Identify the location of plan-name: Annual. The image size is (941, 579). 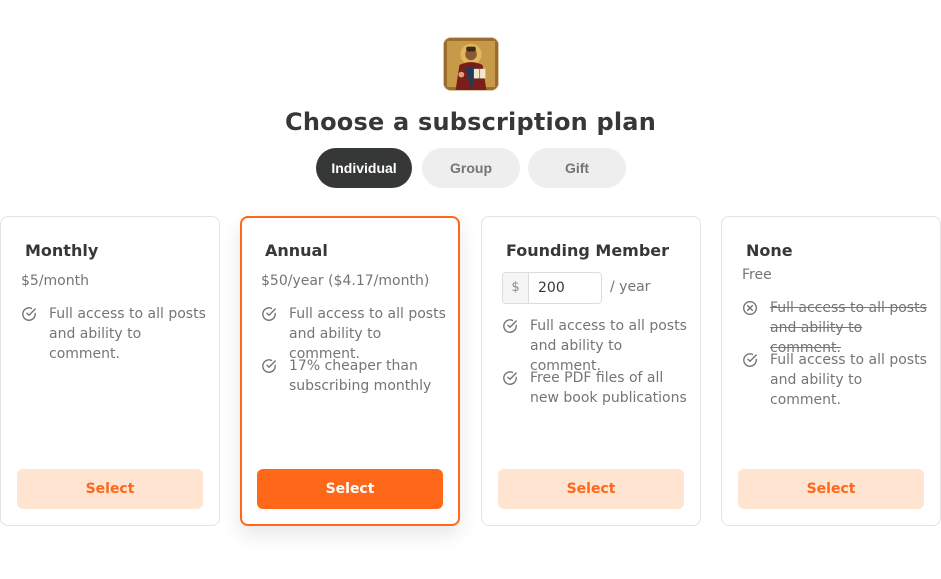
(296, 250).